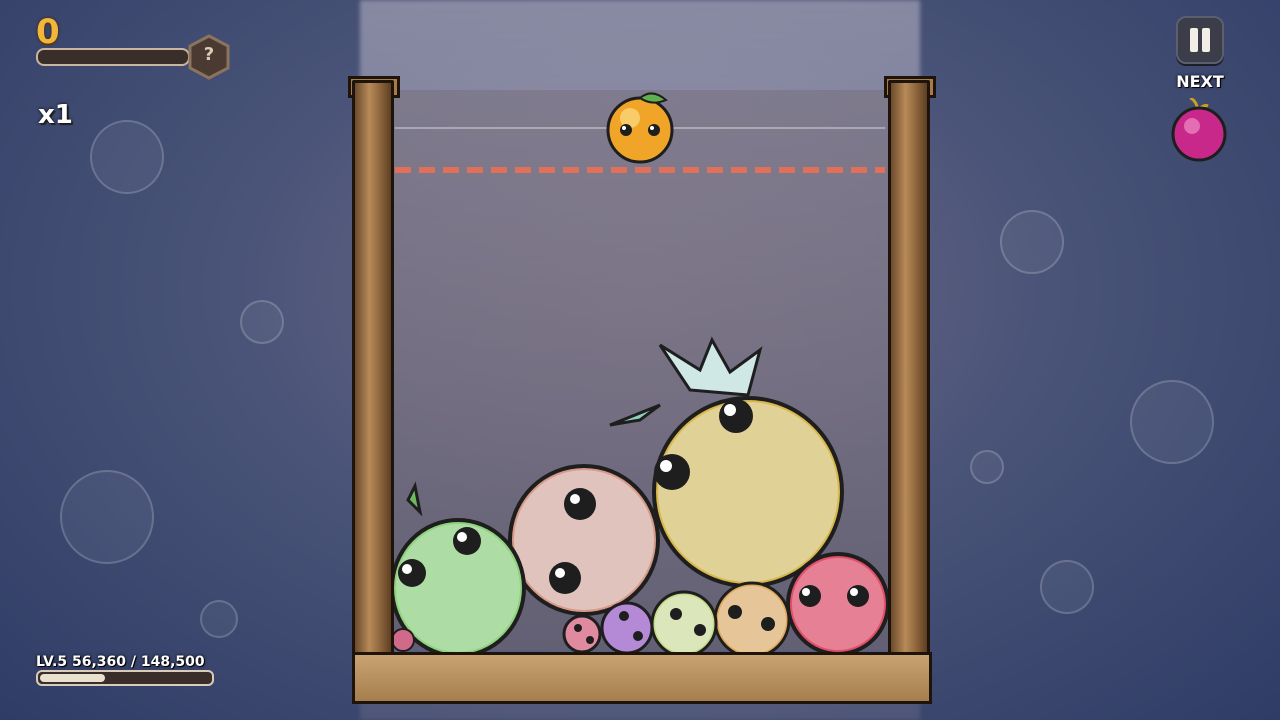 This screenshot has height=720, width=1280. Describe the element at coordinates (584, 540) in the screenshot. I see `peach-fruit` at that location.